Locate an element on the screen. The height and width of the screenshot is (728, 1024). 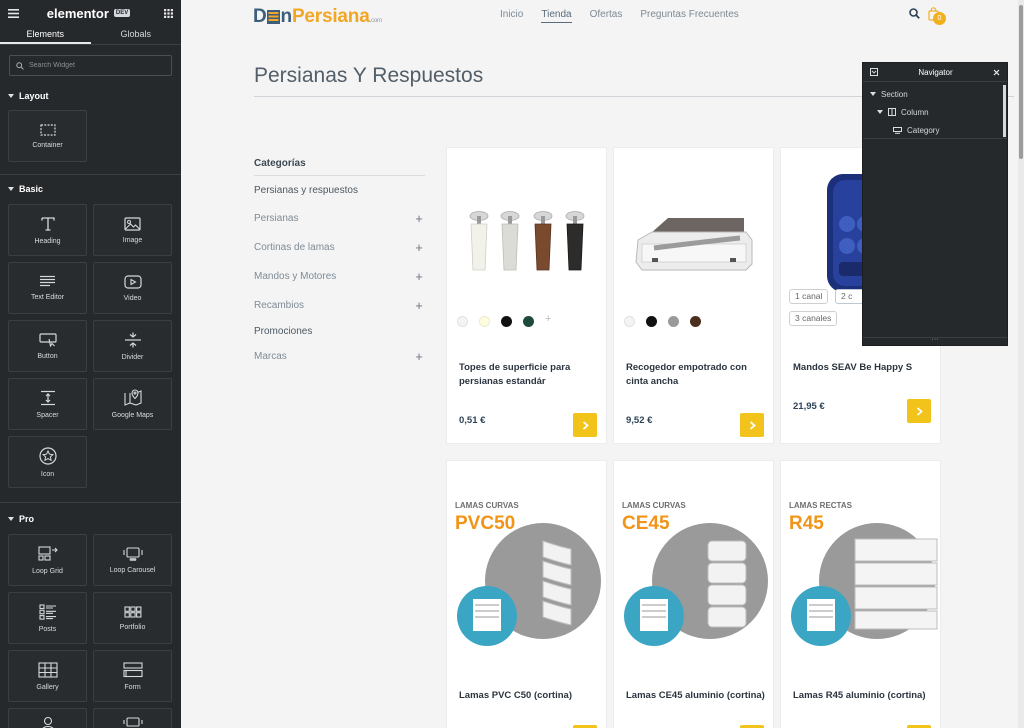
logo-text-persiana: Persiana is located at coordinates (330, 16).